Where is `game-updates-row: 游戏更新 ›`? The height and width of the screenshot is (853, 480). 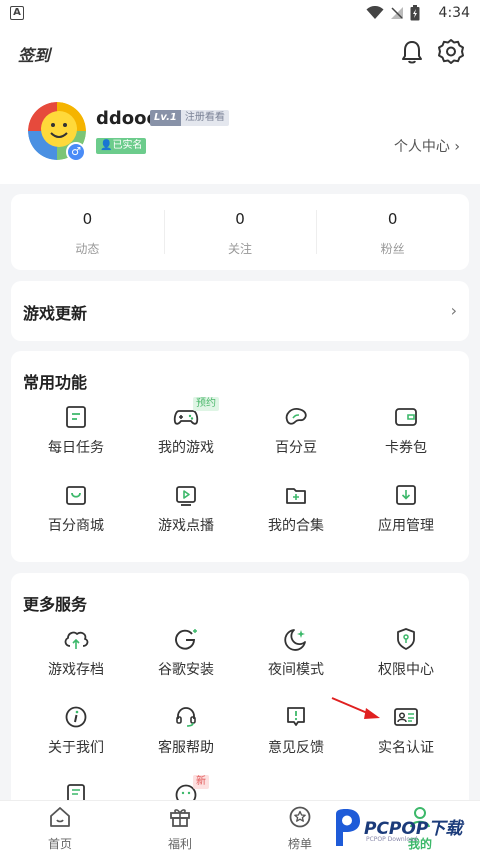 game-updates-row: 游戏更新 › is located at coordinates (240, 311).